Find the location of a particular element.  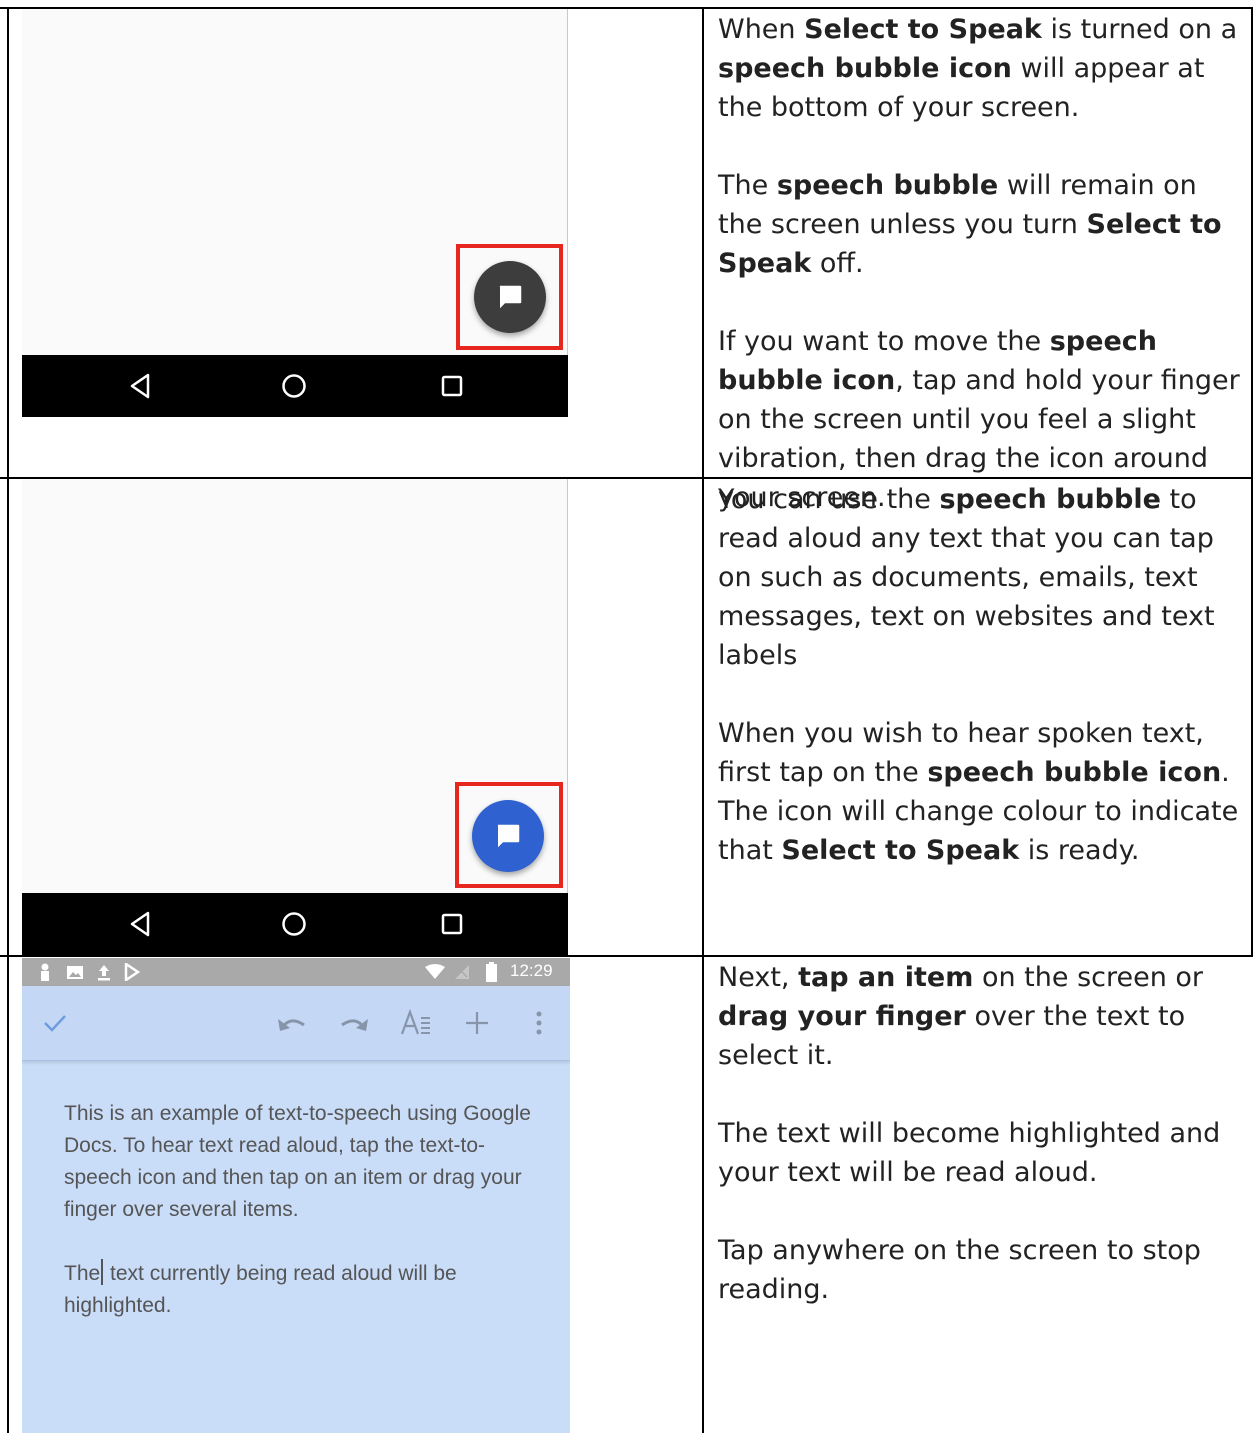

checkmark-icon is located at coordinates (55, 1023).